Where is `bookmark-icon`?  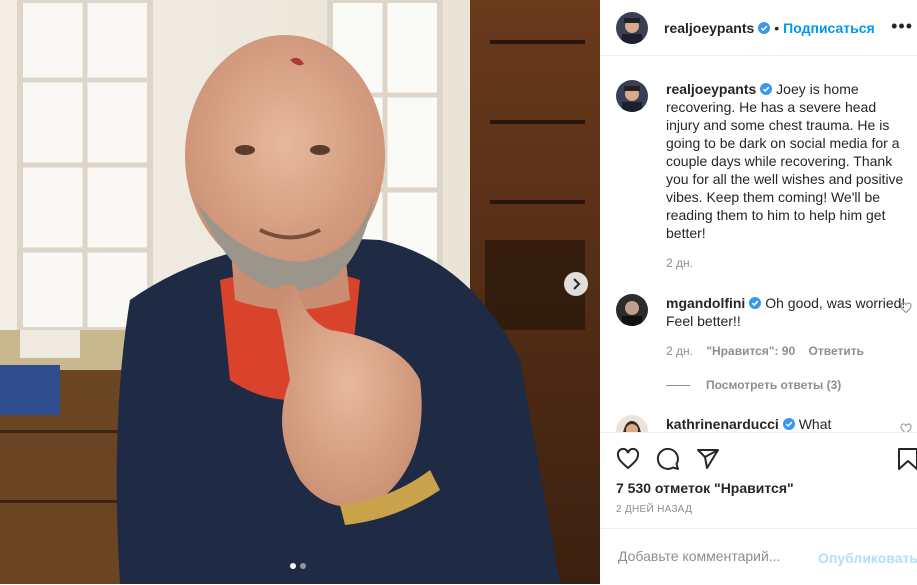 bookmark-icon is located at coordinates (906, 459).